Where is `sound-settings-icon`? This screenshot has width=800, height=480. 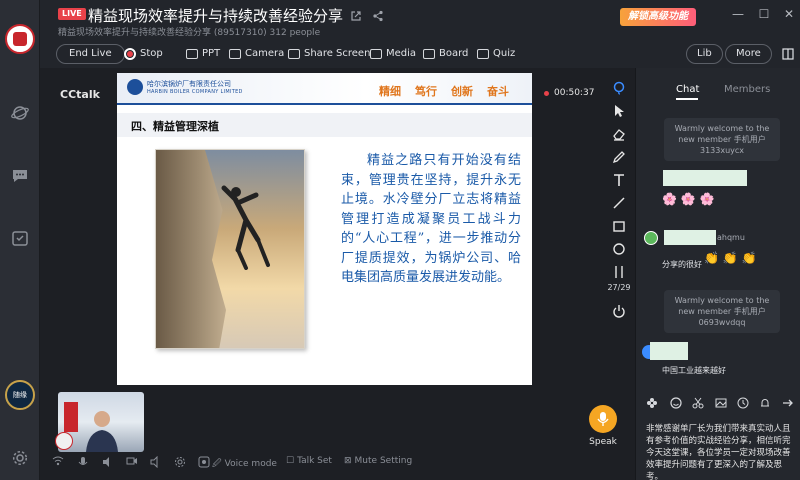
sound-settings-icon is located at coordinates (156, 462).